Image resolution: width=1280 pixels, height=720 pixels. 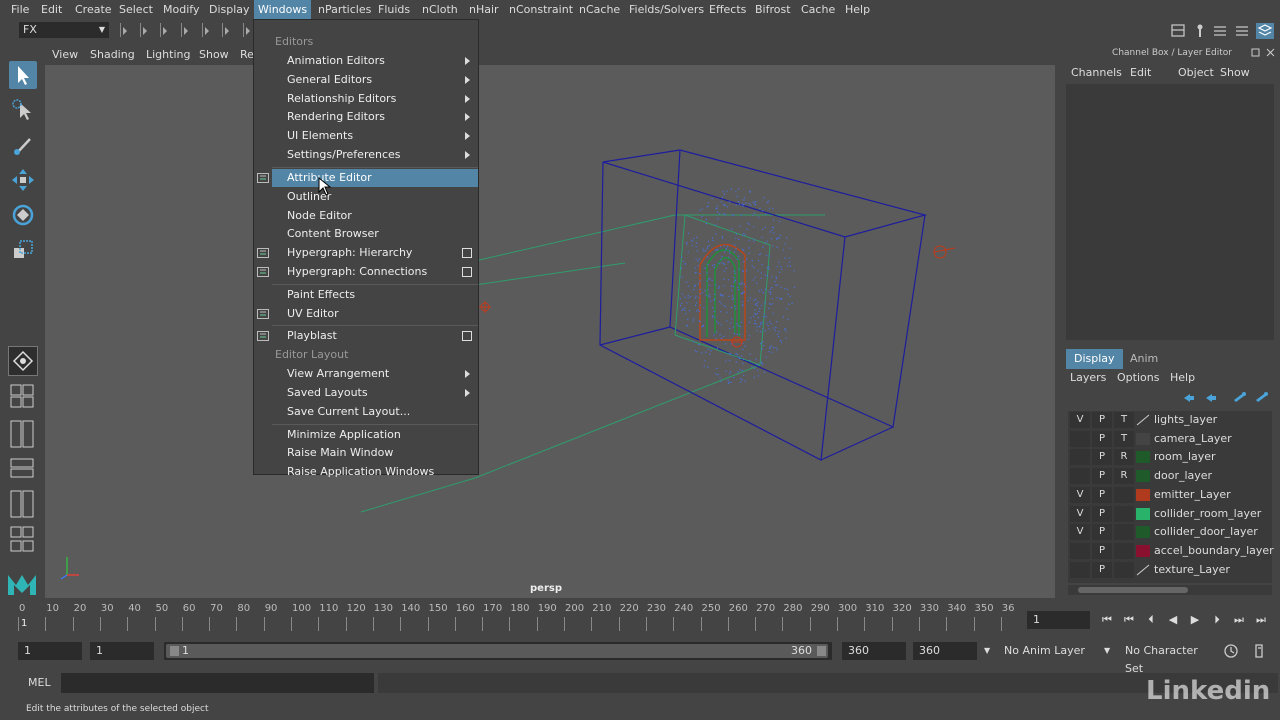 I want to click on viewport-menu-re: Re, so click(x=247, y=54).